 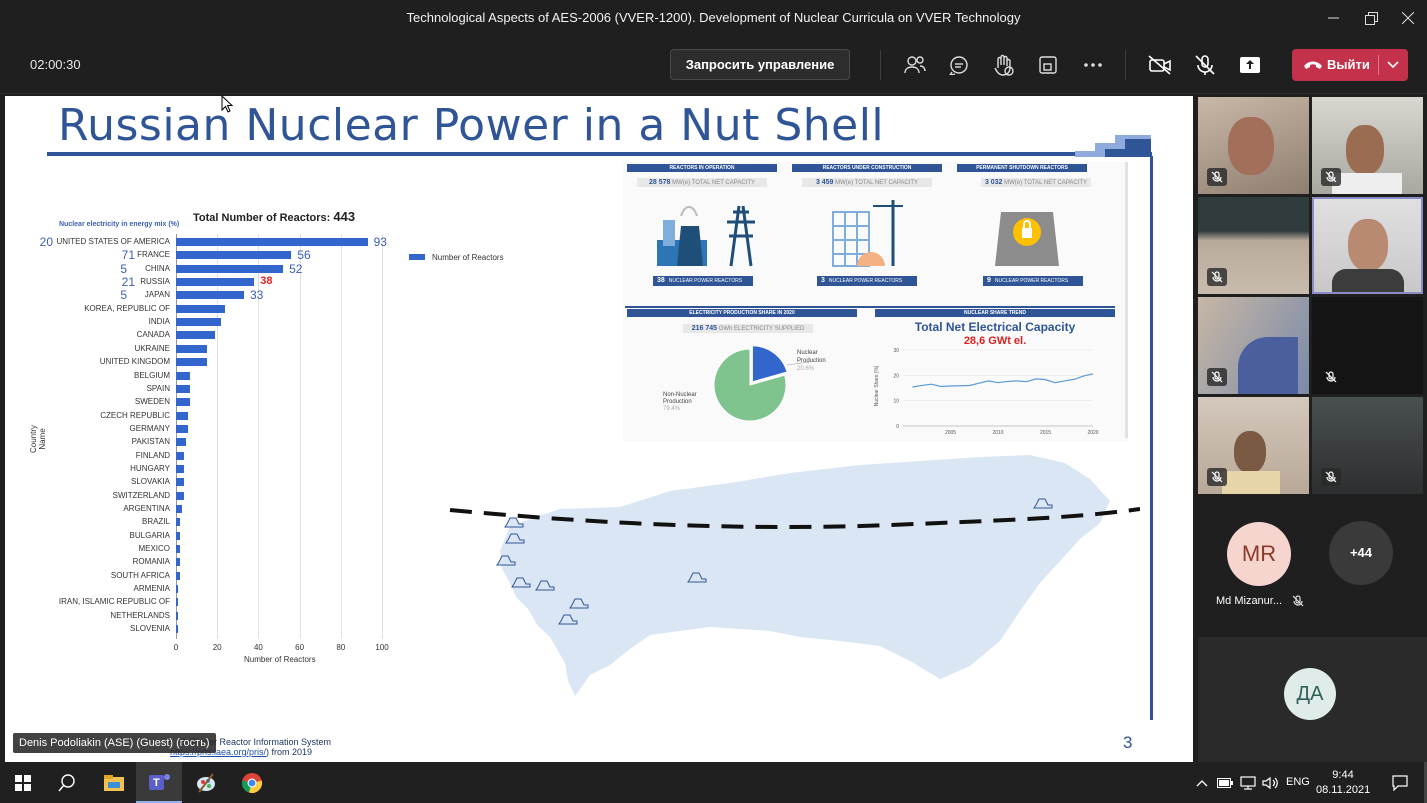 I want to click on chevron-up-icon, so click(x=1202, y=782).